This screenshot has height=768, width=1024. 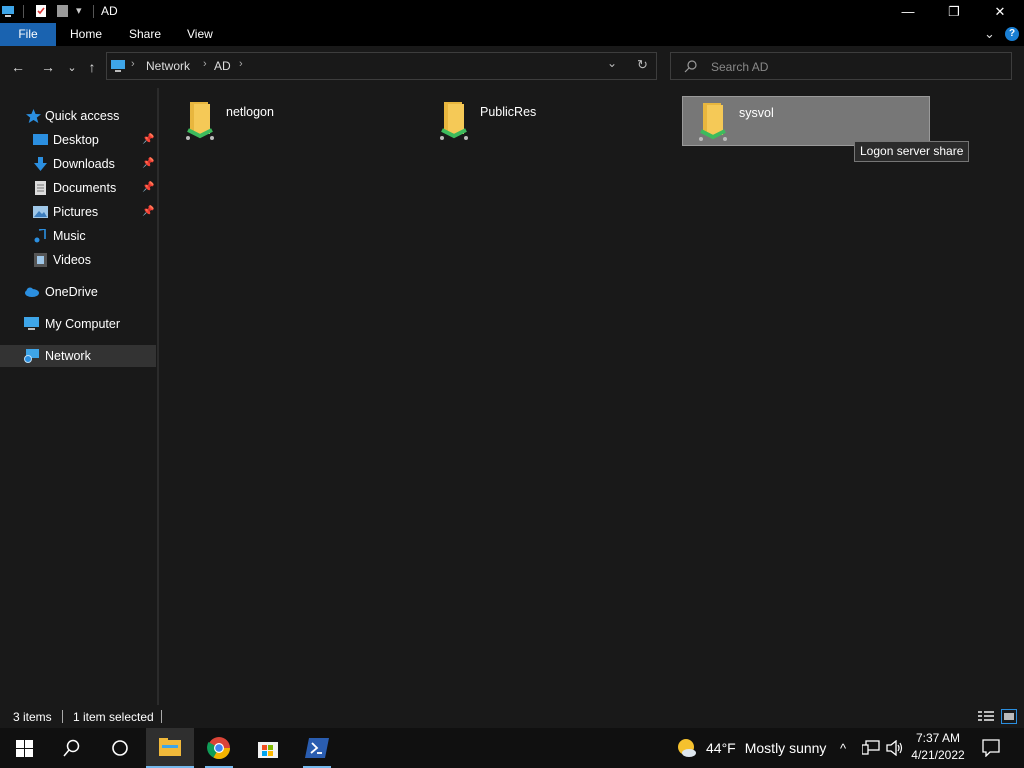 I want to click on partly-sunny-icon, so click(x=687, y=748).